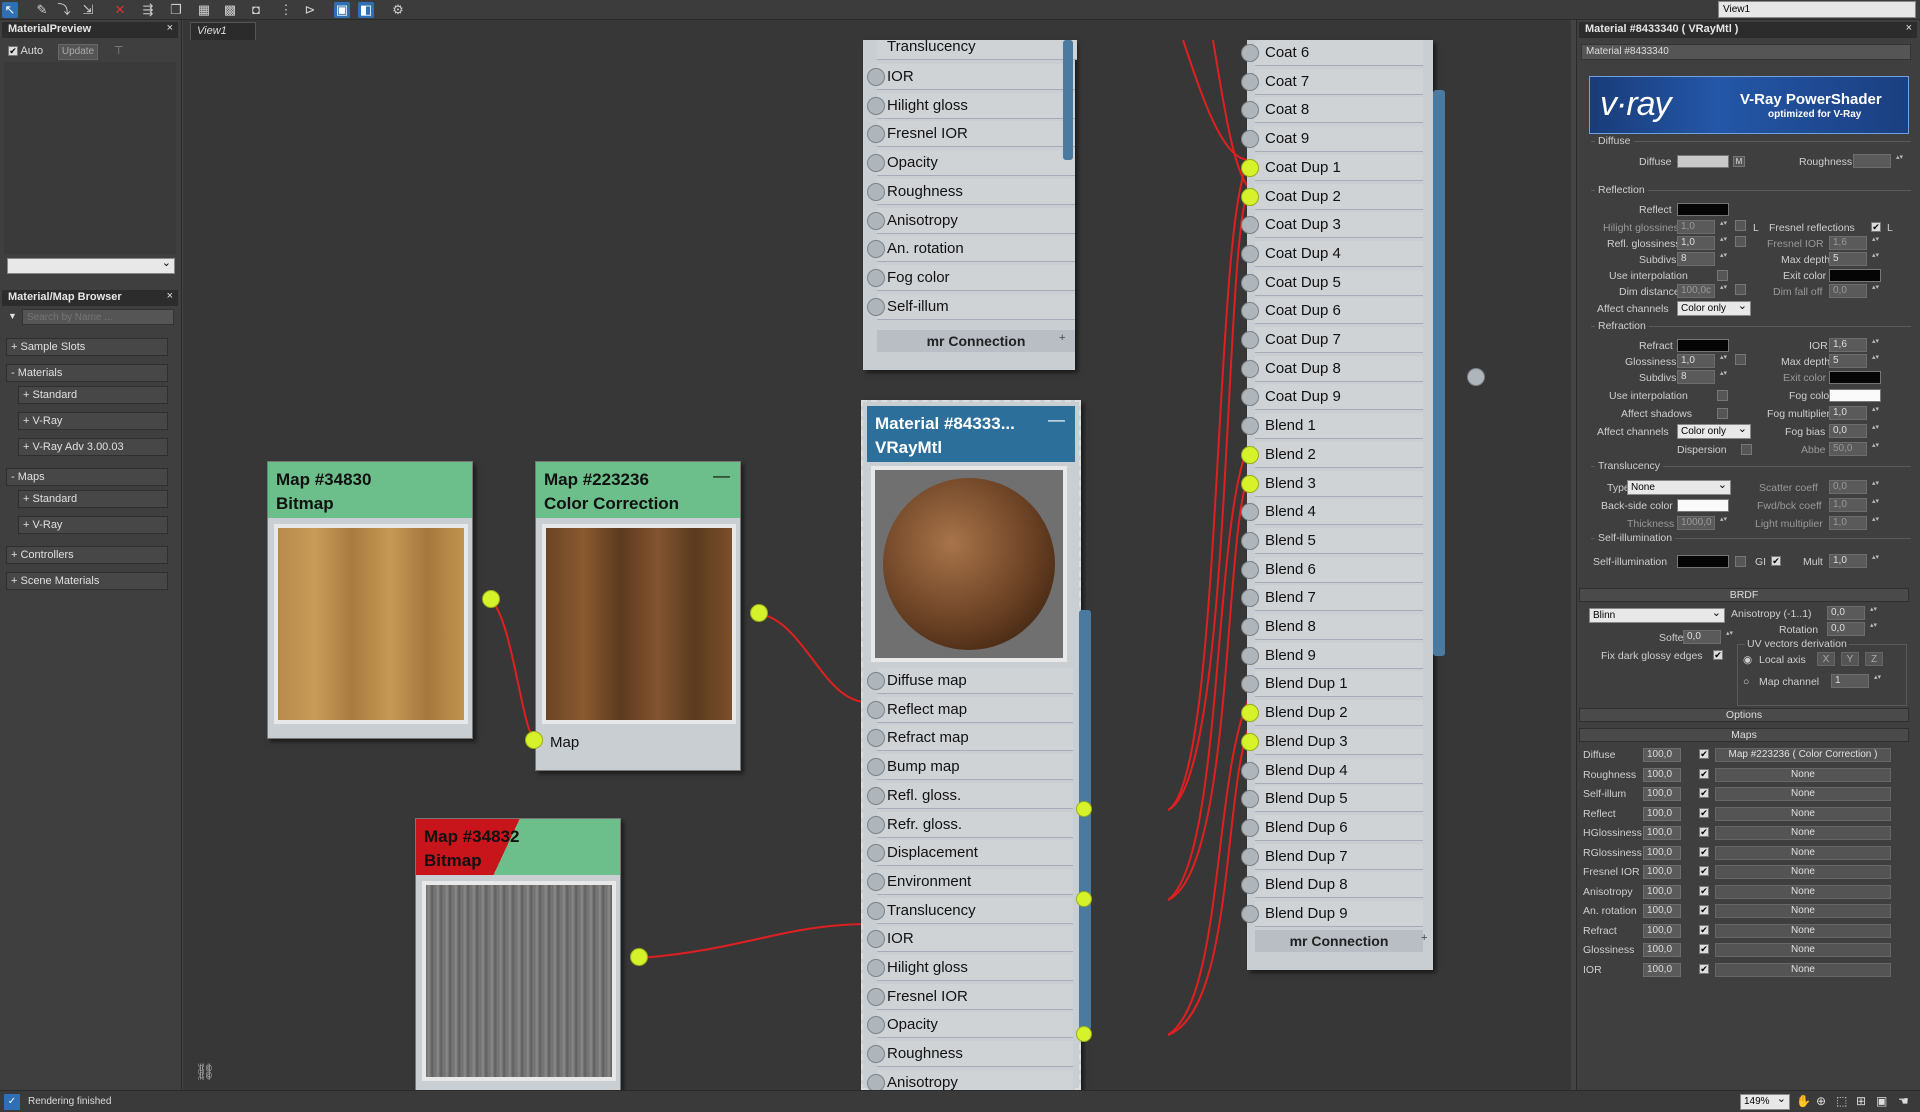  Describe the element at coordinates (64, 10) in the screenshot. I see `put-material-icon: ⤵` at that location.